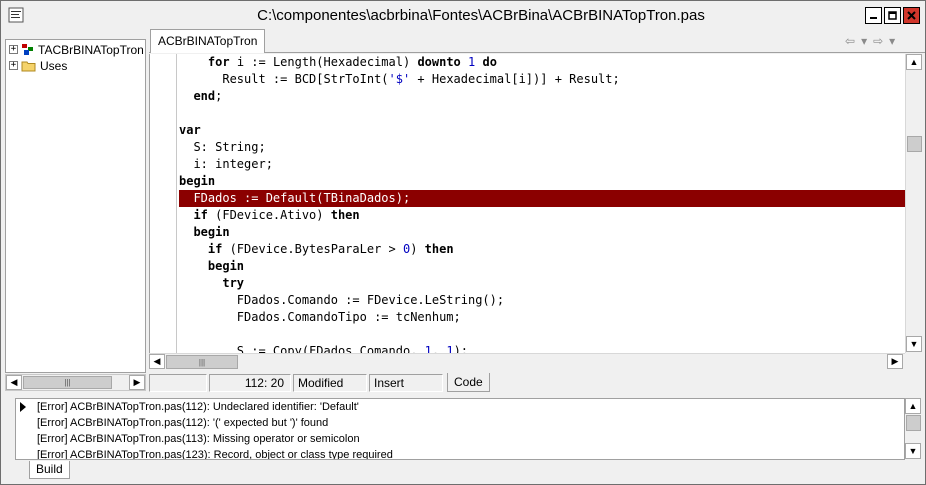  What do you see at coordinates (27, 49) in the screenshot?
I see `class-icon` at bounding box center [27, 49].